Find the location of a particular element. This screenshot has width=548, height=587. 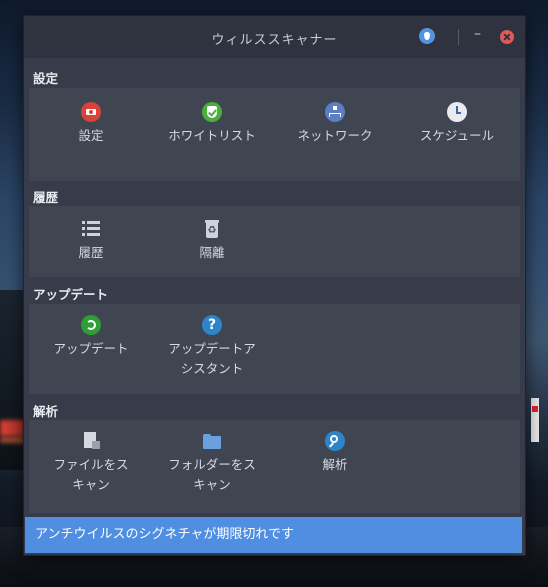

section-header-history: 履歴 is located at coordinates (46, 197).